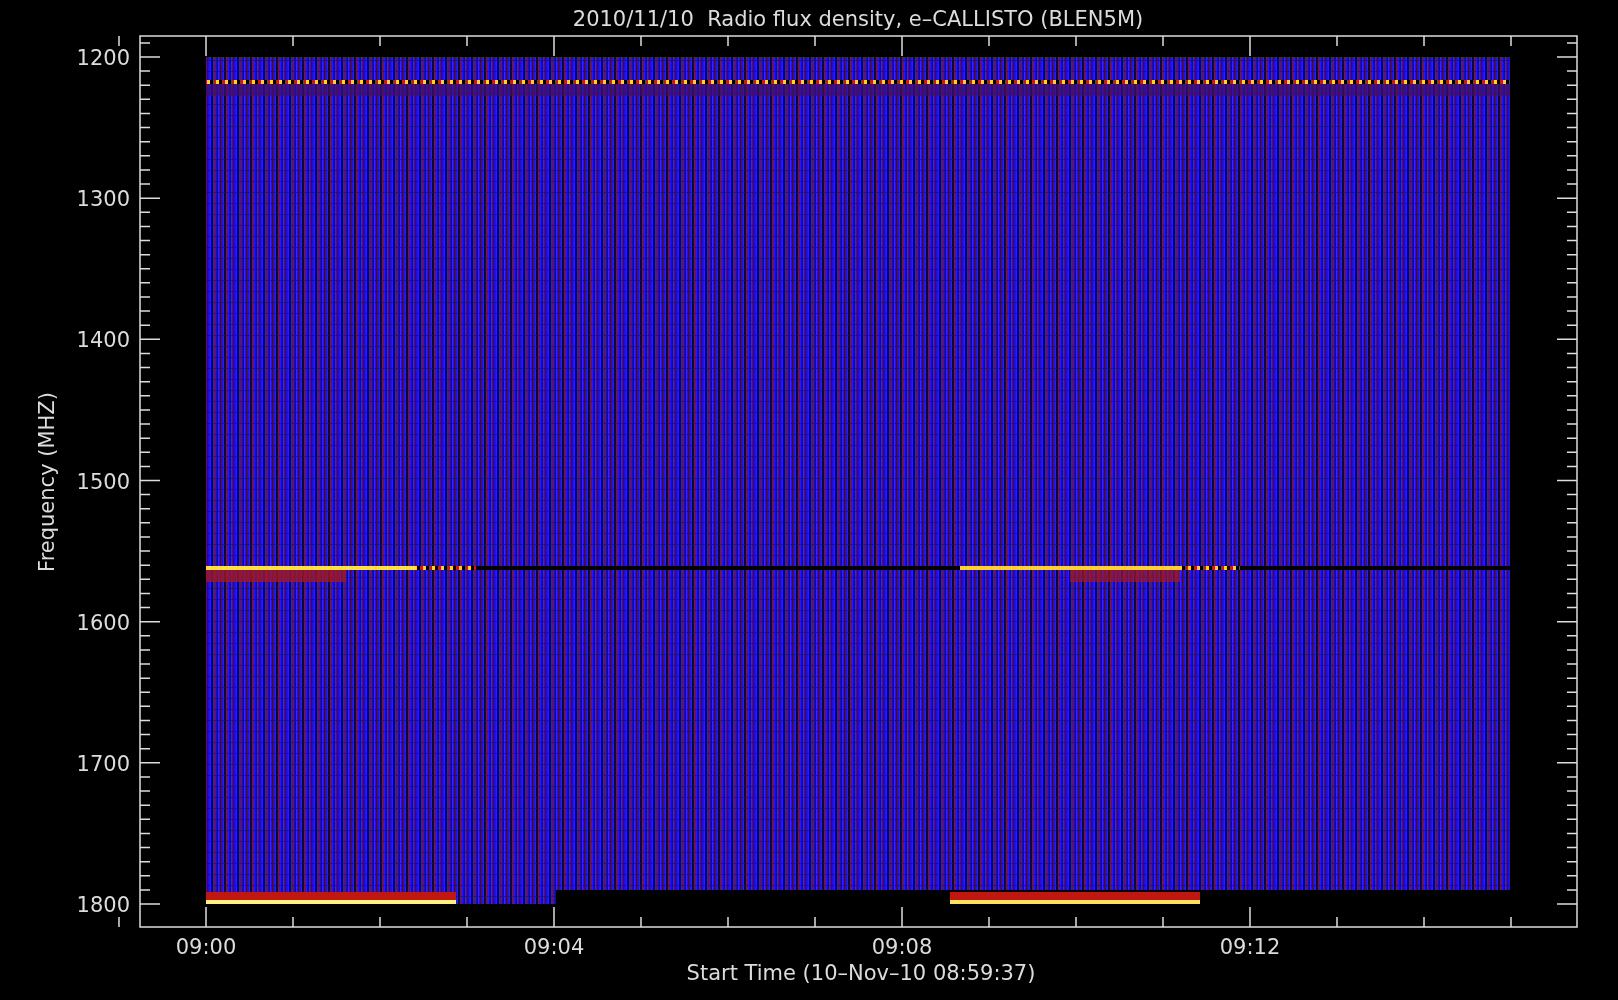 The height and width of the screenshot is (1000, 1618). I want to click on x-axis-label: Start Time (10–Nov–10 08:59:37), so click(861, 973).